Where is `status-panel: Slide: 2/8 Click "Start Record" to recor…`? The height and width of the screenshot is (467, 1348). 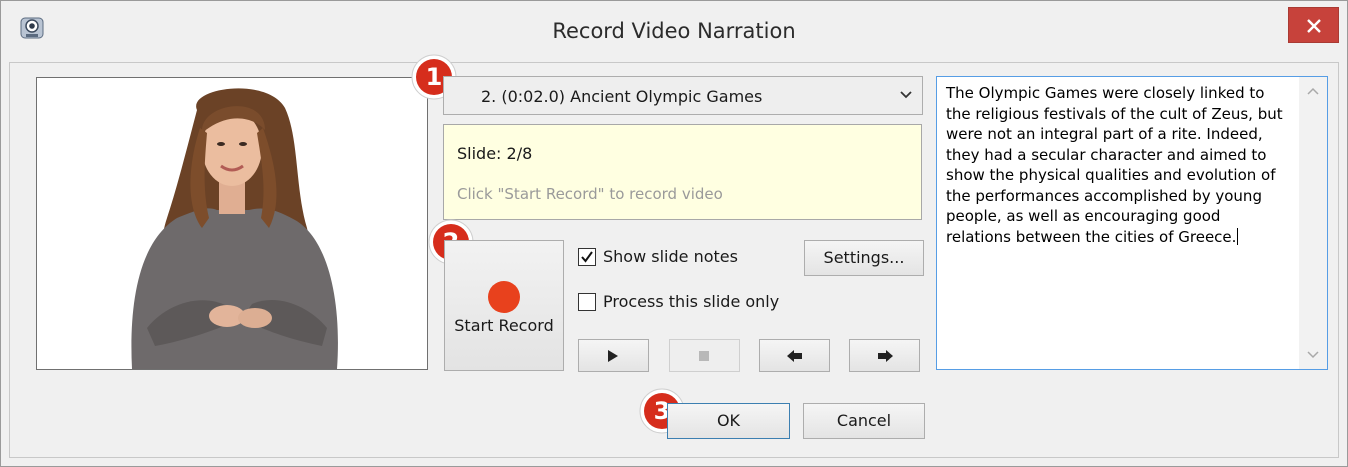
status-panel: Slide: 2/8 Click "Start Record" to recor… is located at coordinates (682, 172).